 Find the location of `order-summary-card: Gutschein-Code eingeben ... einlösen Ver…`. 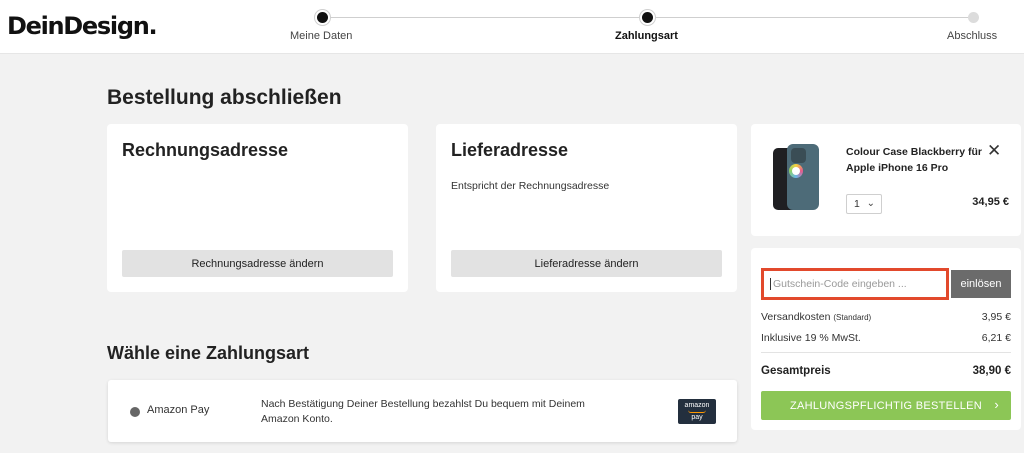

order-summary-card: Gutschein-Code eingeben ... einlösen Ver… is located at coordinates (886, 339).